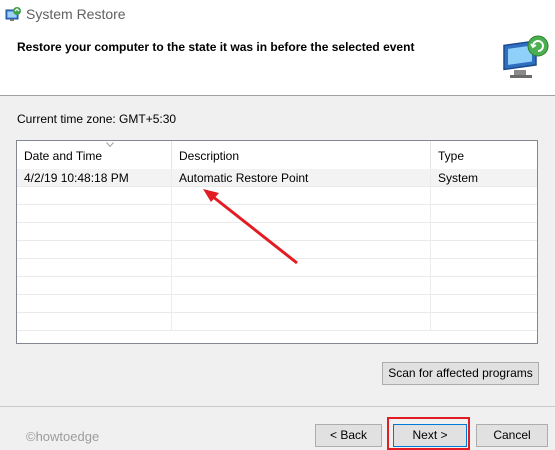 The height and width of the screenshot is (450, 555). Describe the element at coordinates (277, 15) in the screenshot. I see `title-bar: System Restore` at that location.